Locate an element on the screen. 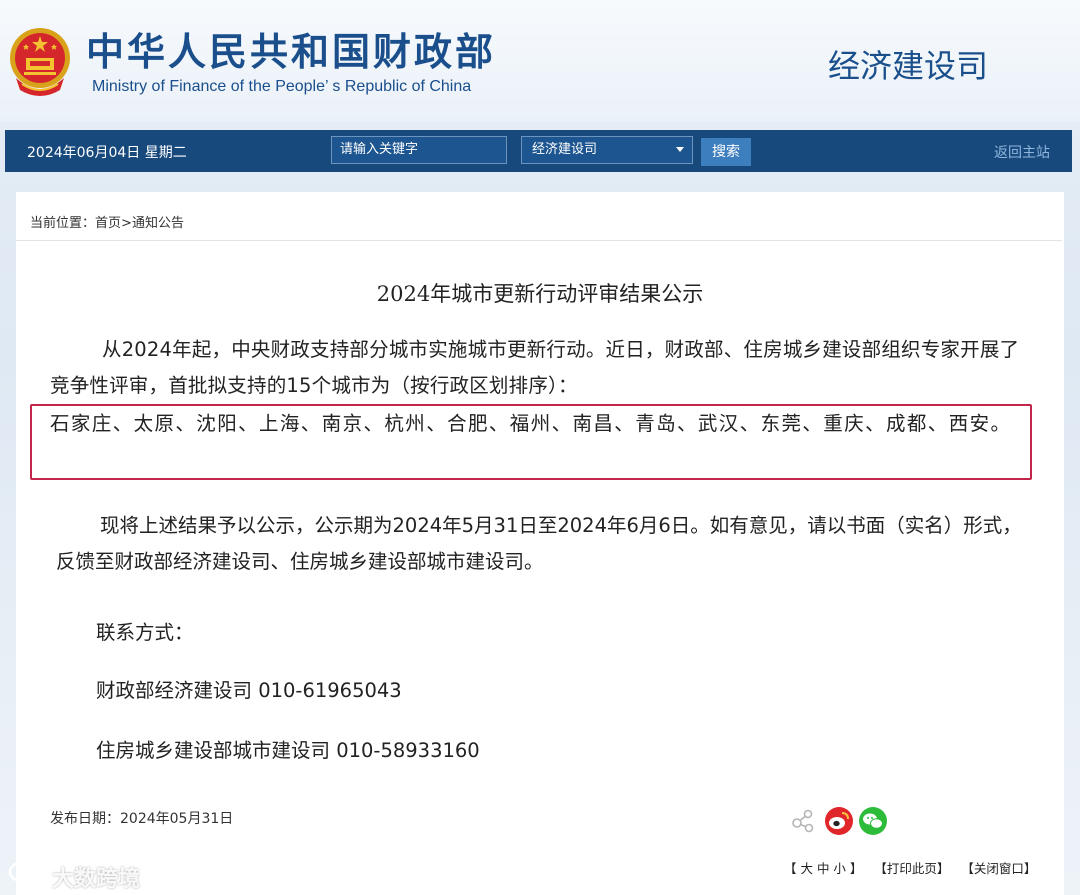 The height and width of the screenshot is (895, 1080). print-page-link: 【打印此页】 is located at coordinates (911, 868).